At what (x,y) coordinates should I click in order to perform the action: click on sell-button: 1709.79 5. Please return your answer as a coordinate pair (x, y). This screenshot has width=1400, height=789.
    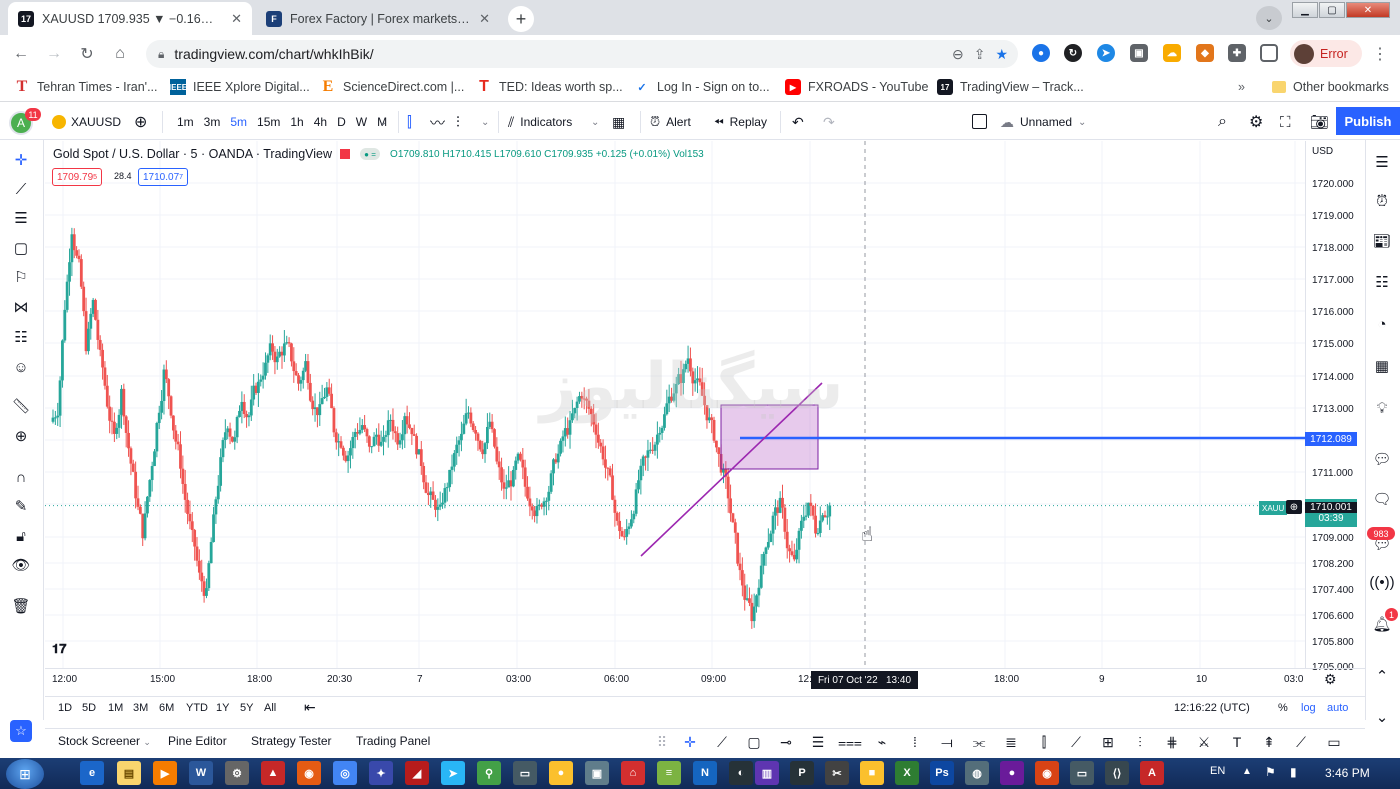
    Looking at the image, I should click on (77, 177).